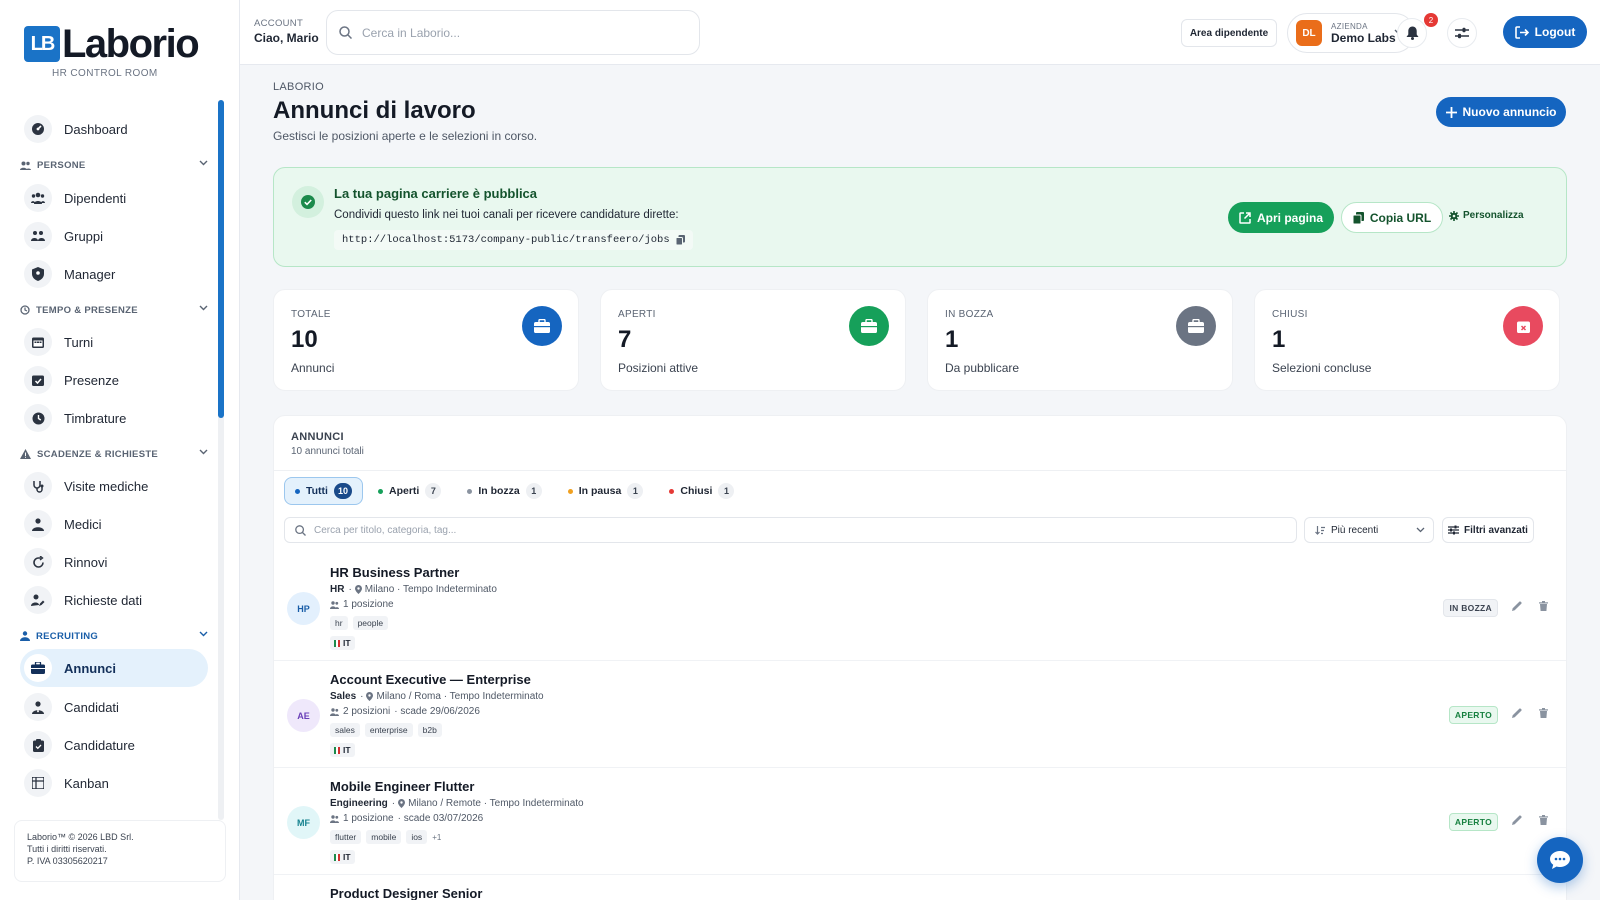 This screenshot has height=900, width=1600. I want to click on filter-tab-tutti: Tutti 10, so click(323, 491).